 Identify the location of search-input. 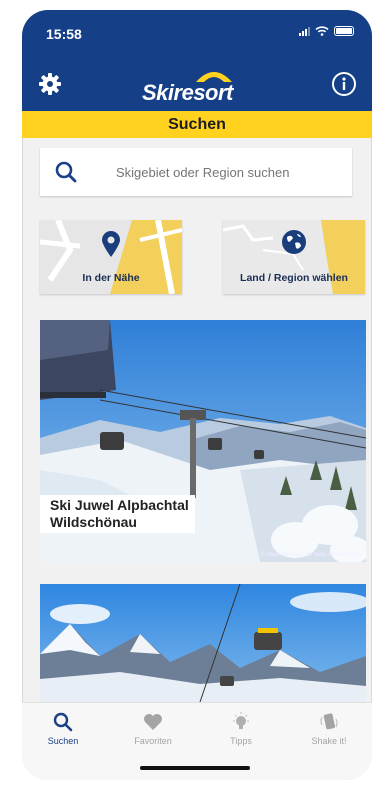
(226, 172).